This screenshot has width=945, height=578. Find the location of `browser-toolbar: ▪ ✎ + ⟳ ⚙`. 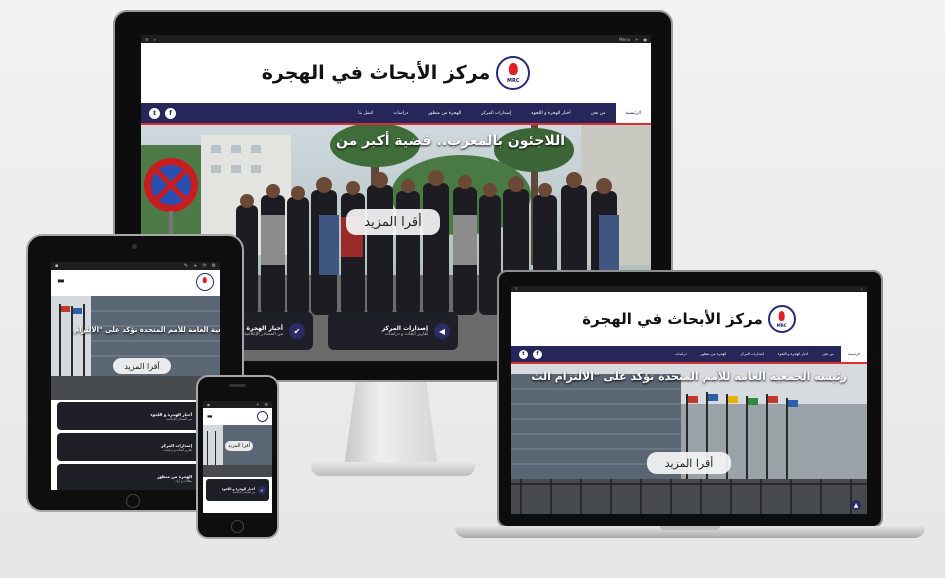

browser-toolbar: ▪ ✎ + ⟳ ⚙ is located at coordinates (135, 266).